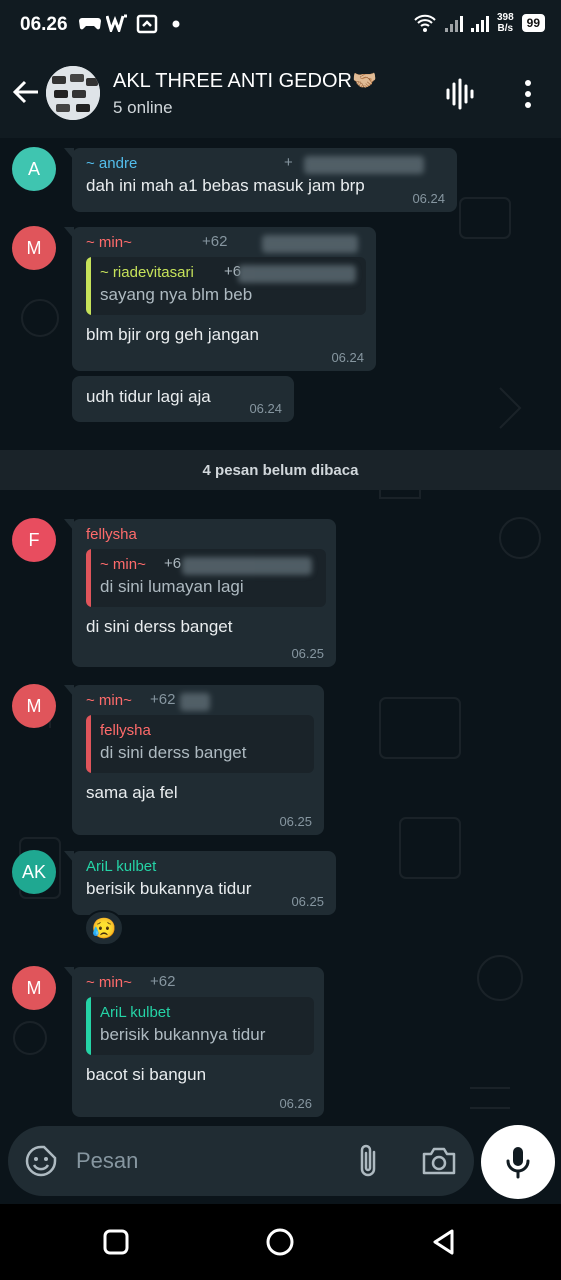  I want to click on home-icon, so click(280, 1242).